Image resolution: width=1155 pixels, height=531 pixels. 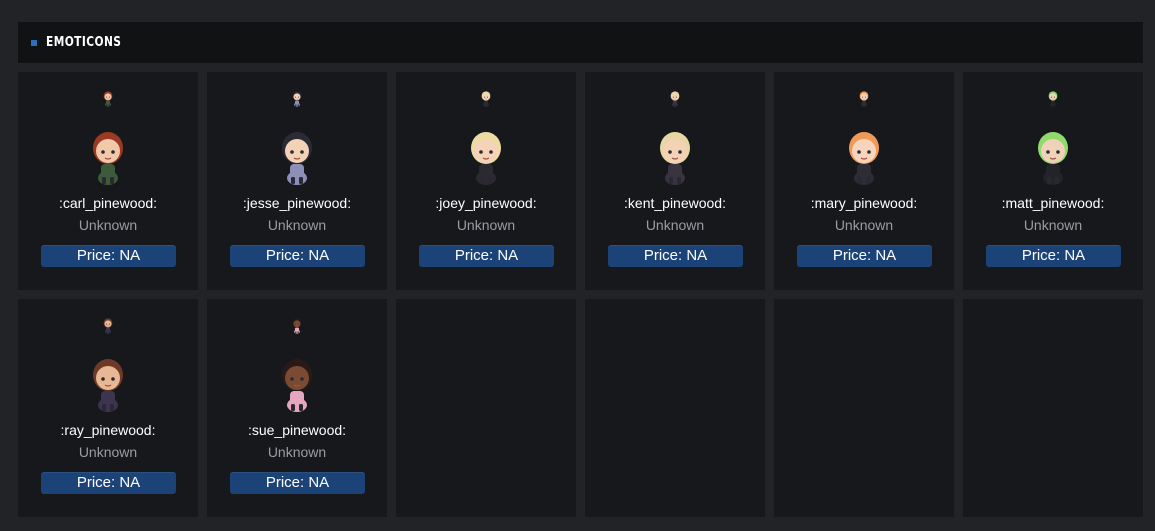 What do you see at coordinates (1053, 203) in the screenshot?
I see `emoticon-code: :matt_pinewood:` at bounding box center [1053, 203].